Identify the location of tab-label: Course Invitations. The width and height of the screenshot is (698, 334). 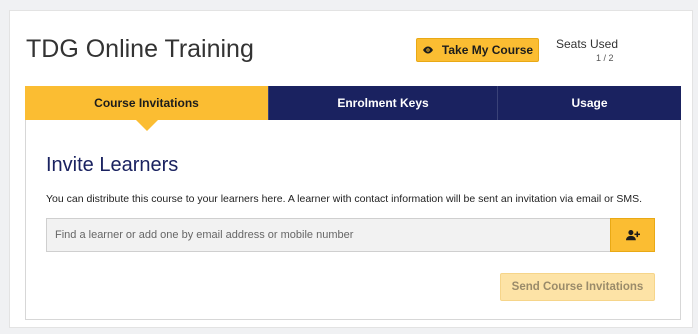
(146, 103).